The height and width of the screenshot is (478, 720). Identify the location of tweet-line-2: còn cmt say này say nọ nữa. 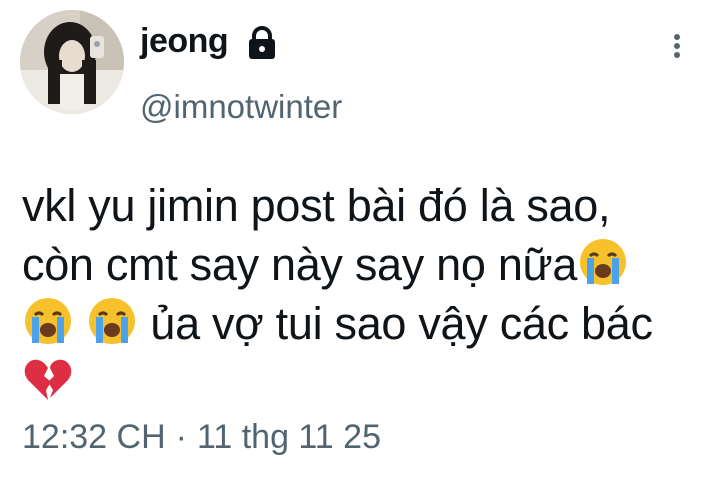
(337, 264).